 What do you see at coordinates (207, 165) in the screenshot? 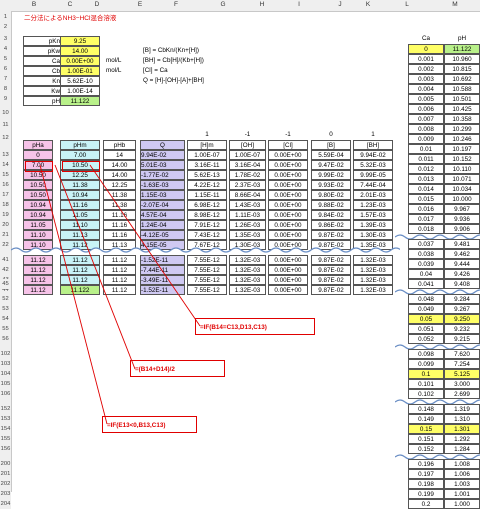
I see `table-cell-r14-c4: 3.16E-11` at bounding box center [207, 165].